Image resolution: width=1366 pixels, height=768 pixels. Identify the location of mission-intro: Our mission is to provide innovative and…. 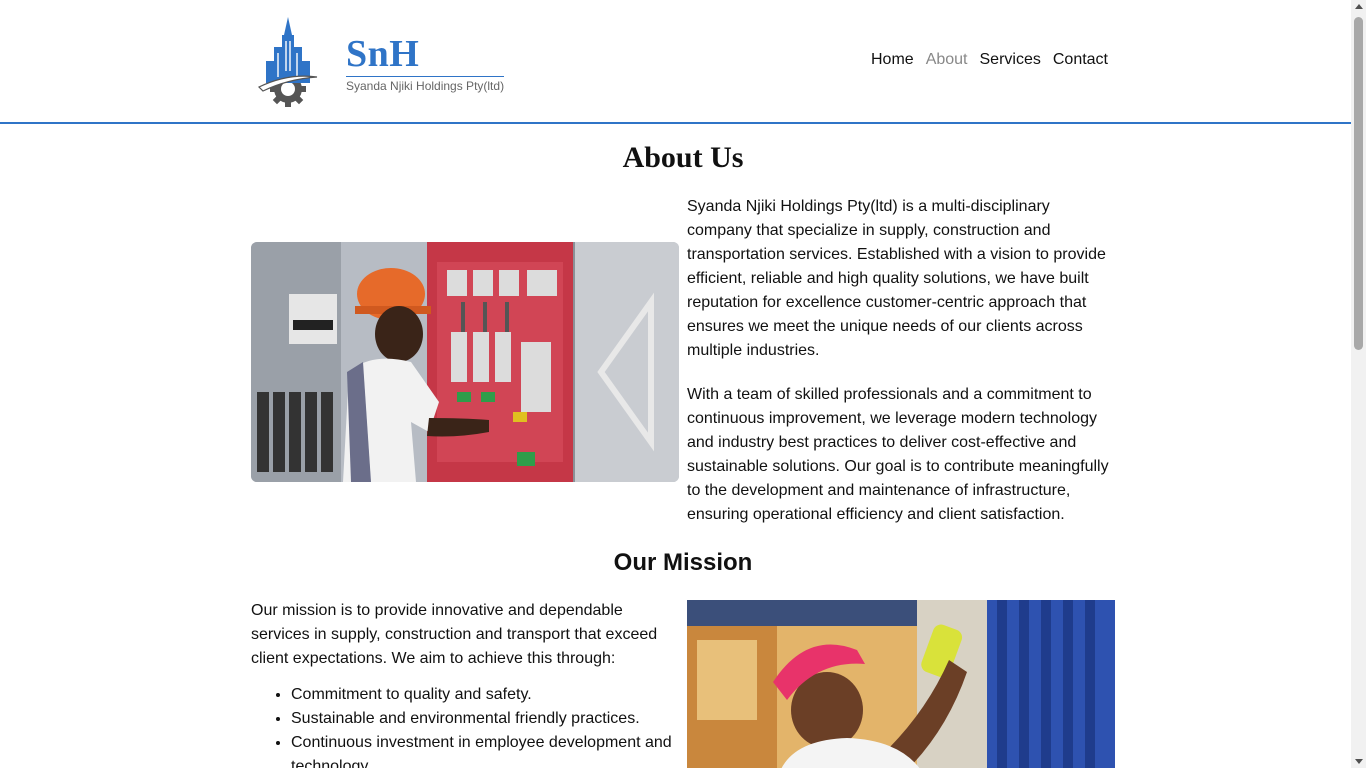
(454, 634).